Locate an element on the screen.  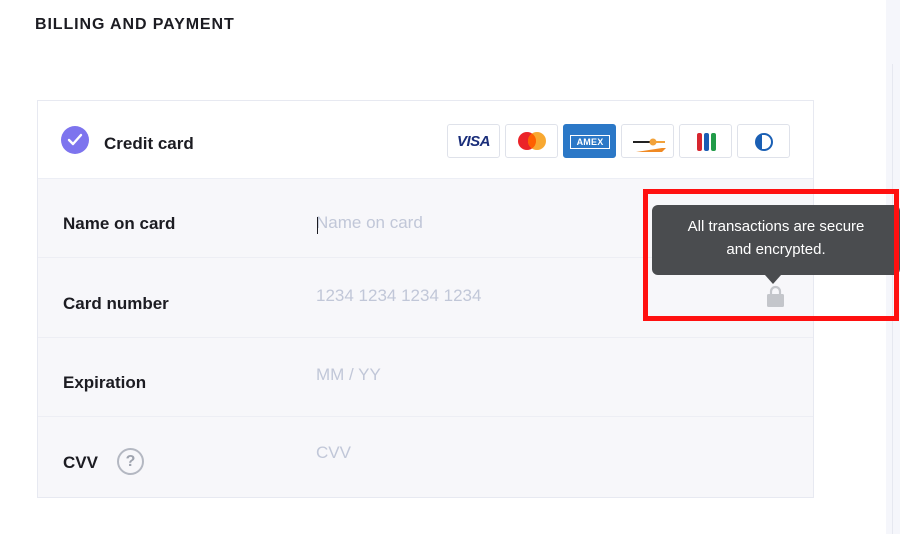
diners-club-logo-icon is located at coordinates (763, 141).